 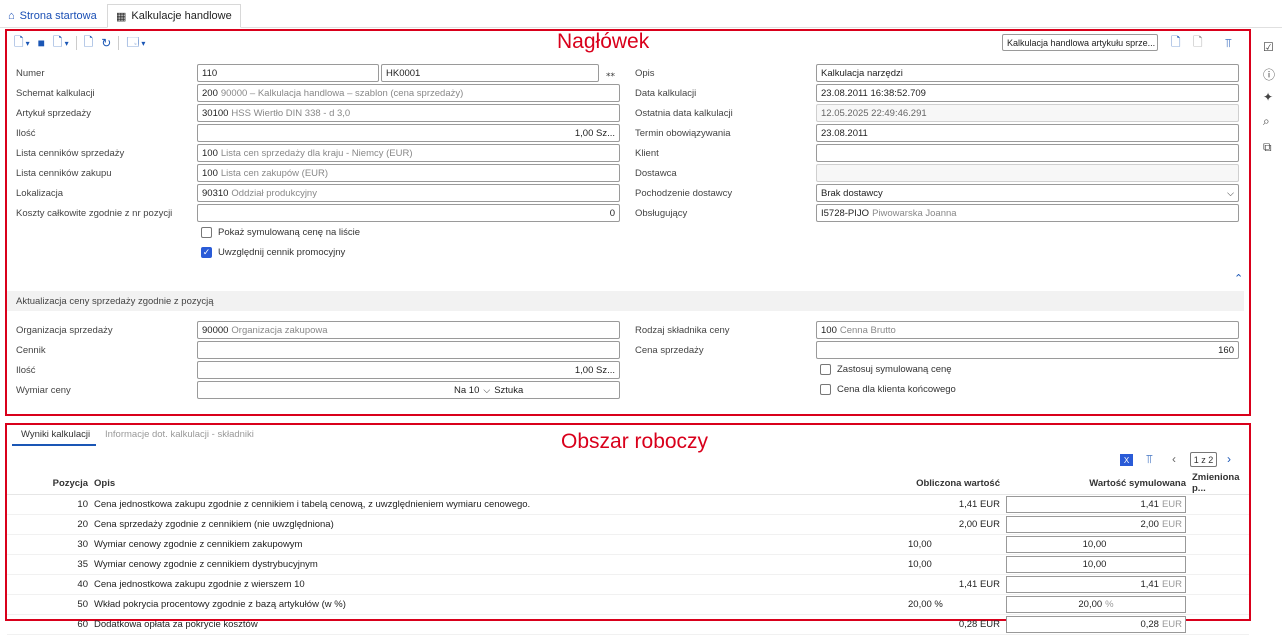 I want to click on lista-zakupu-code: 100, so click(x=210, y=173).